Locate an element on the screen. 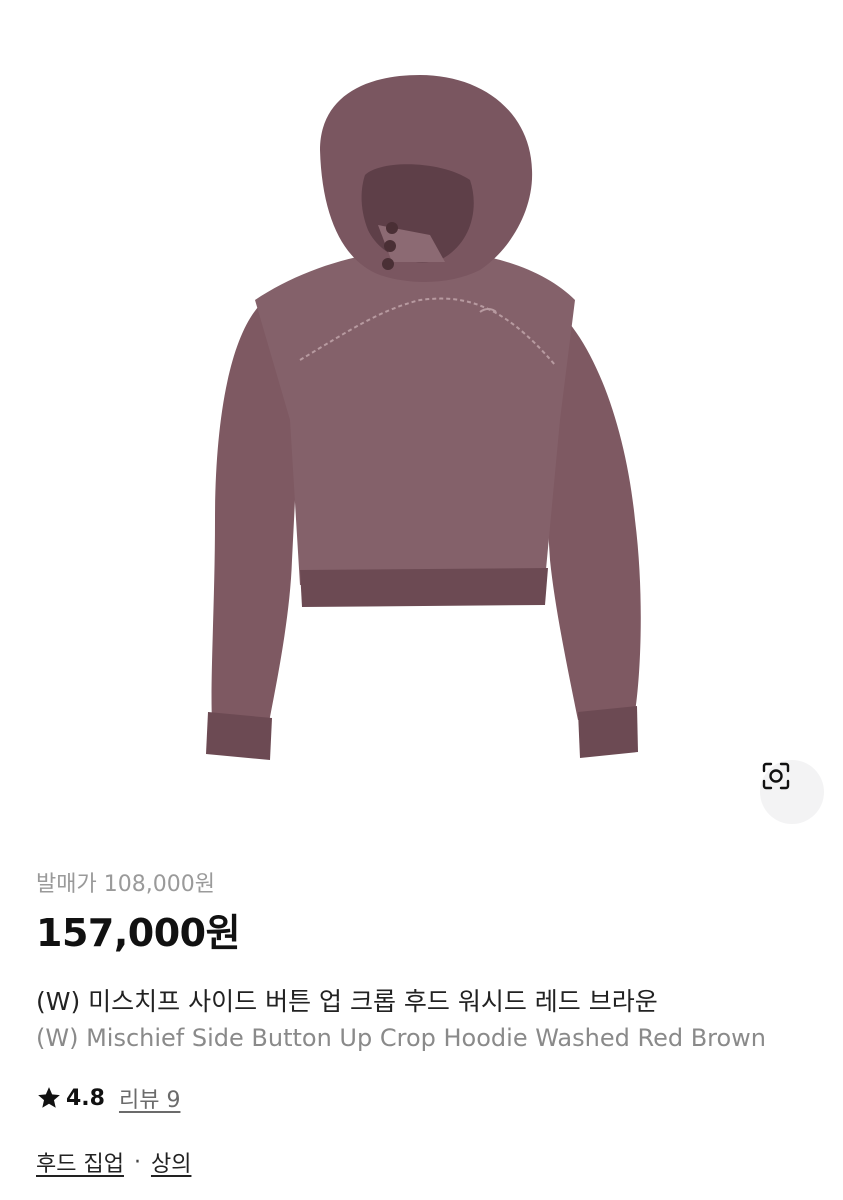  release-price: 발매가 108,000원 is located at coordinates (125, 884).